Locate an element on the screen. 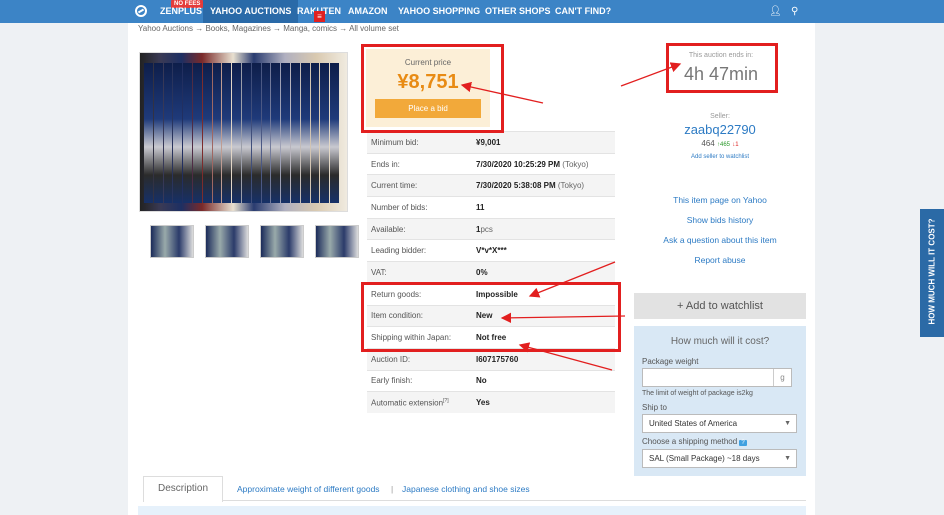  help-icon: [?] is located at coordinates (446, 401).